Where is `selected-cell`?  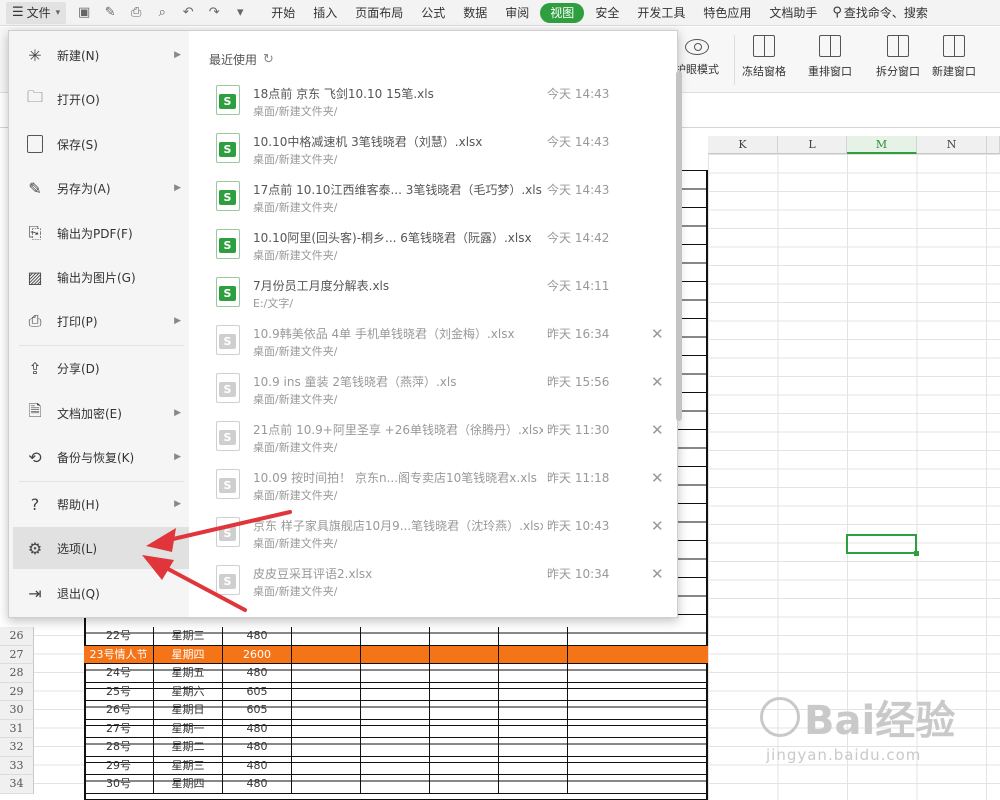
selected-cell is located at coordinates (882, 545).